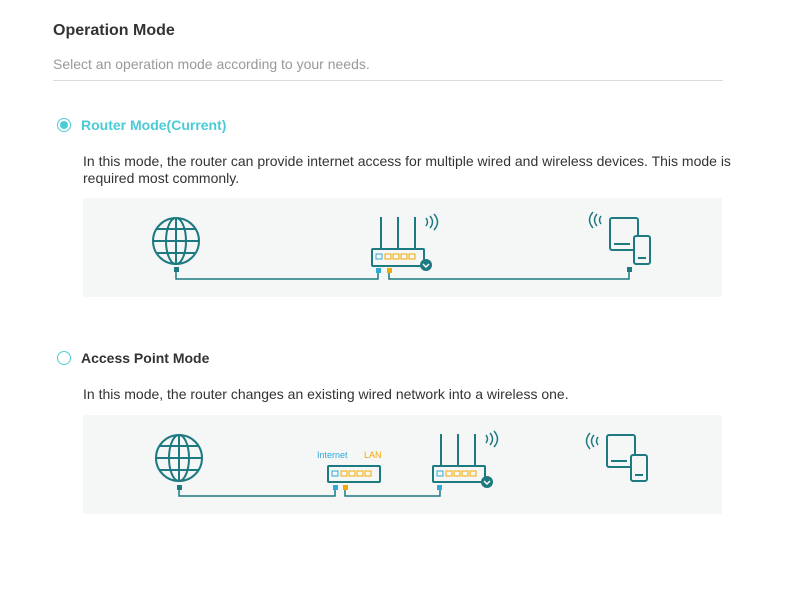 Image resolution: width=804 pixels, height=615 pixels. What do you see at coordinates (335, 487) in the screenshot?
I see `upstream-wan-port-icon` at bounding box center [335, 487].